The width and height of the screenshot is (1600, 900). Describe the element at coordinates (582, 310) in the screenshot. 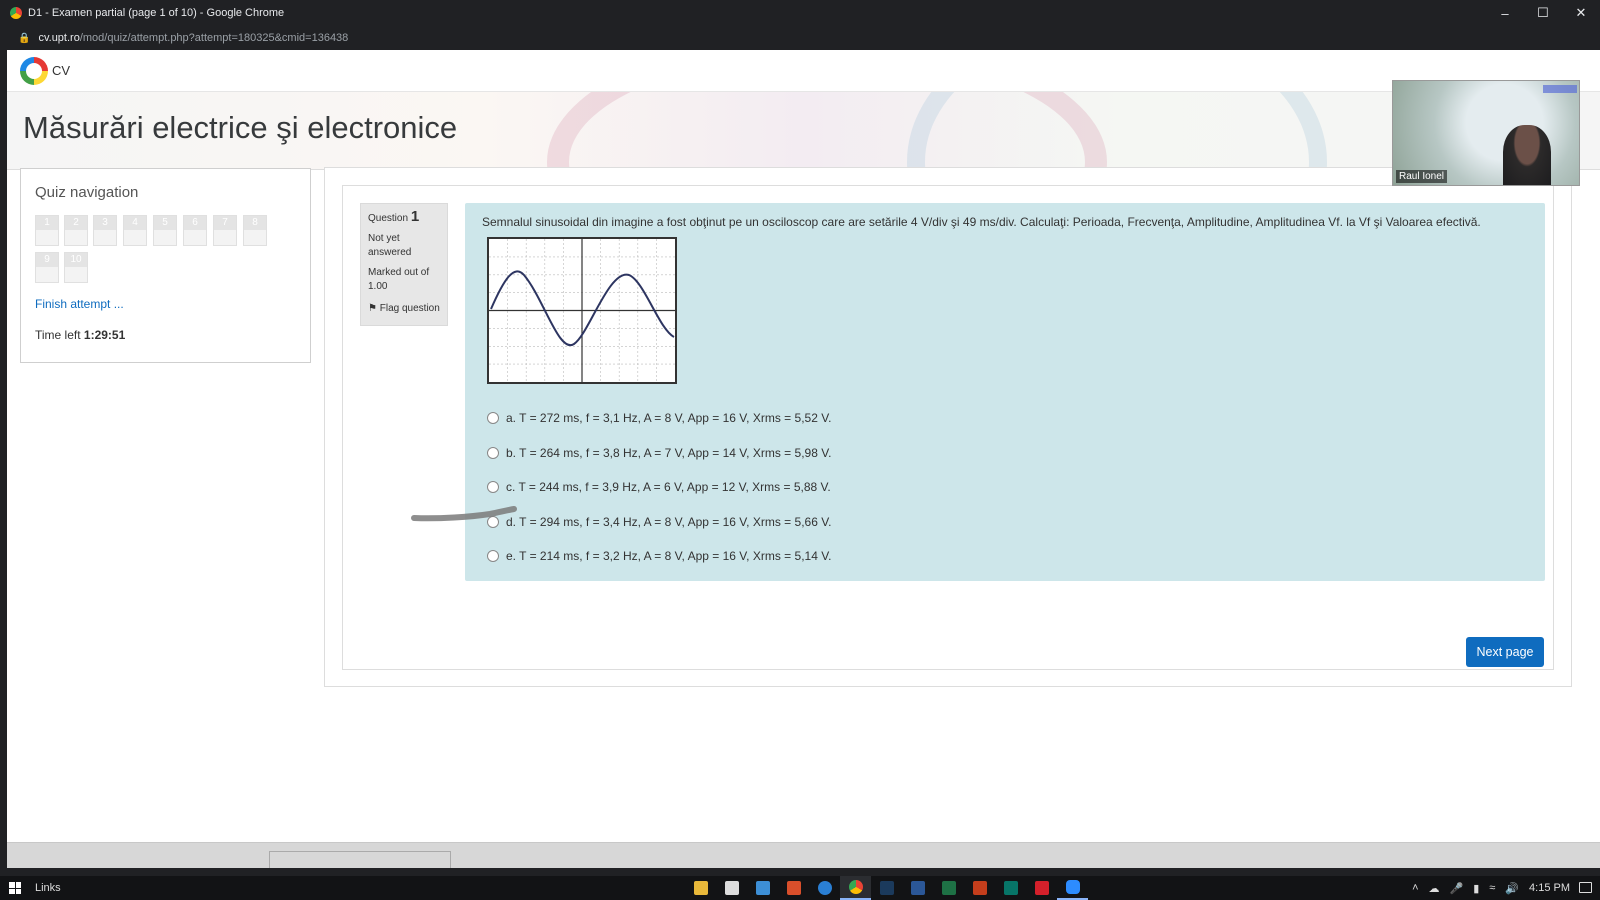

I see `oscilloscope-image` at that location.